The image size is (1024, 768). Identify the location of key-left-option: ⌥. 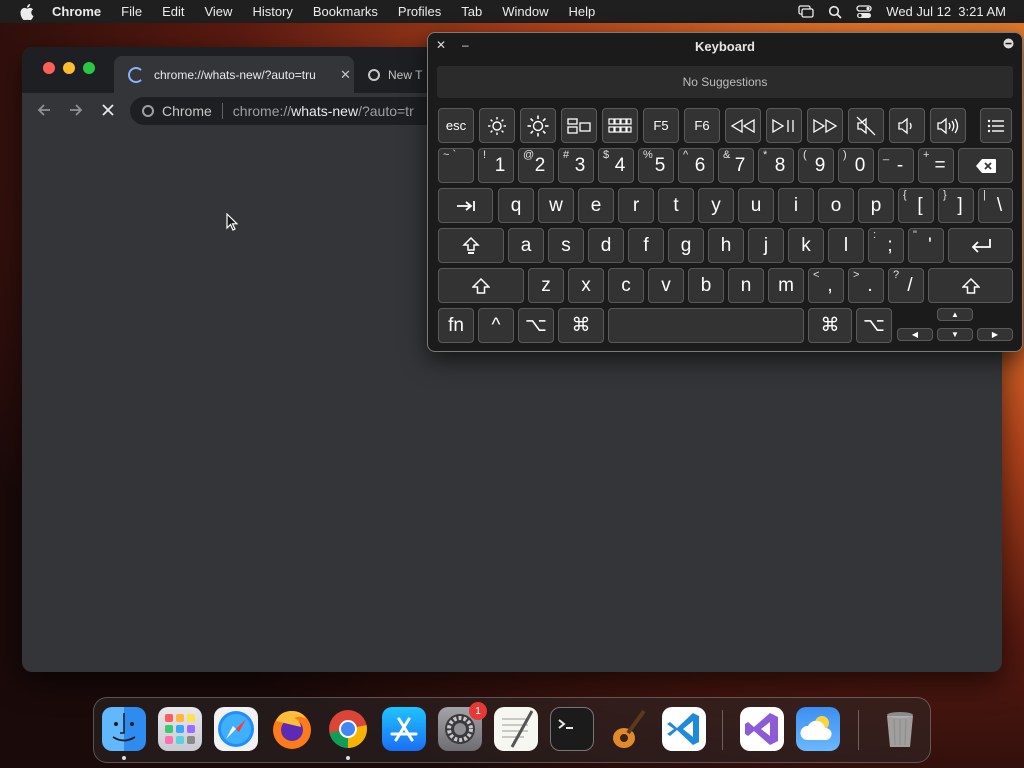
(536, 325).